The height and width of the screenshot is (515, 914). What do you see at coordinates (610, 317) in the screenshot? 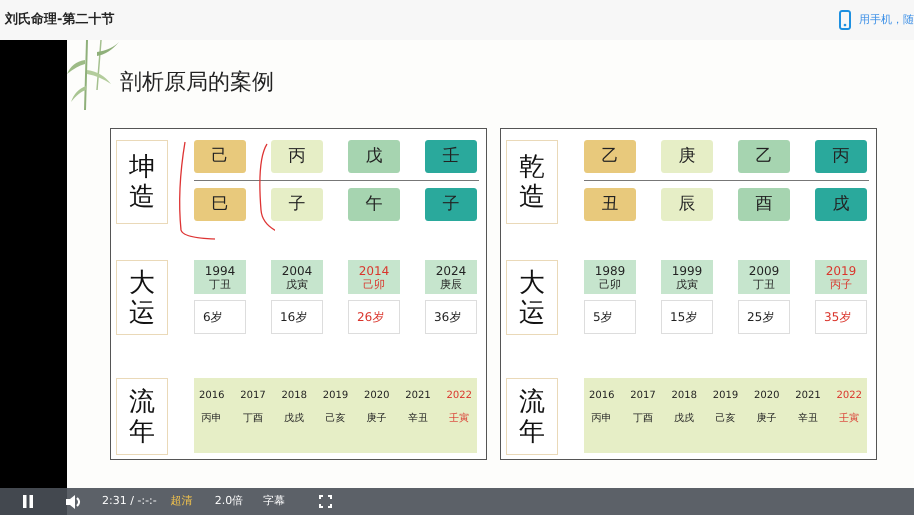
I see `age-cell: 5岁` at bounding box center [610, 317].